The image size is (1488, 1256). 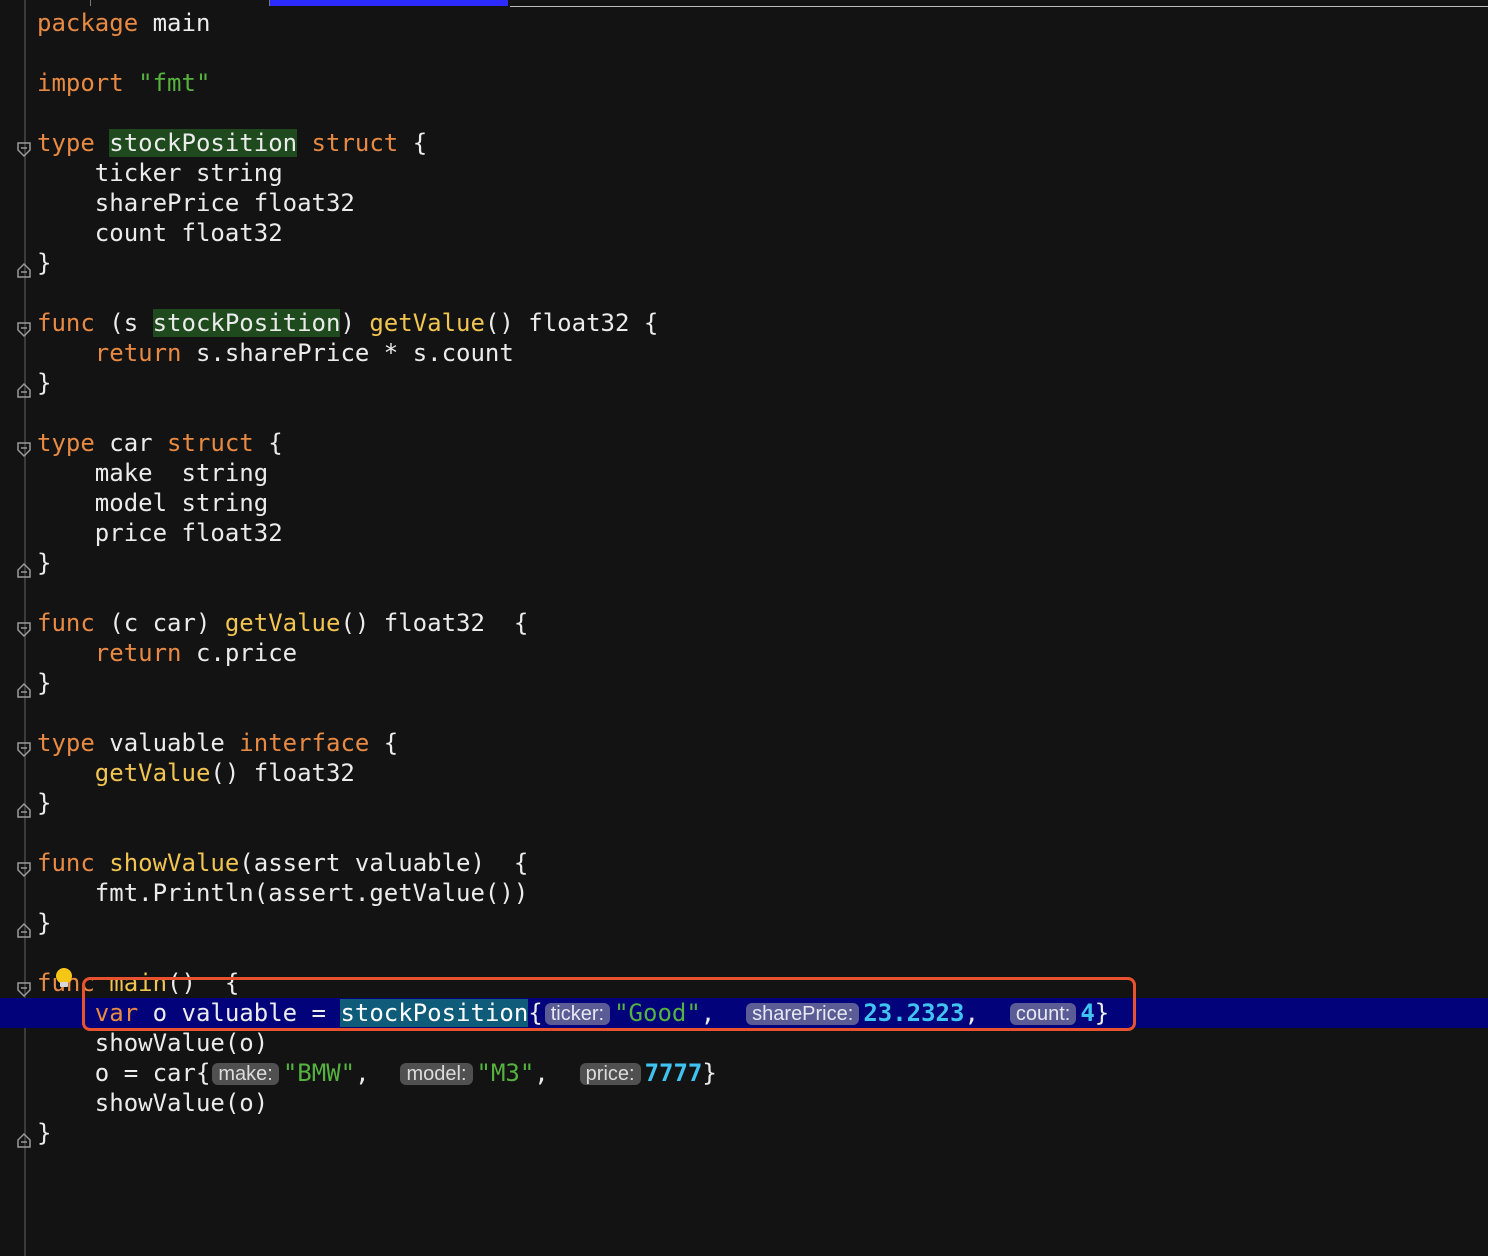 I want to click on code-text: make string, so click(x=152, y=473).